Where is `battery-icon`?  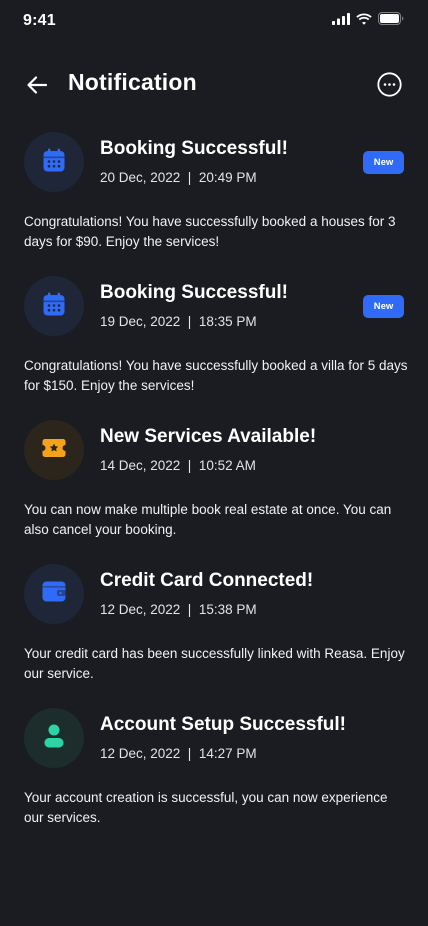
battery-icon is located at coordinates (391, 21).